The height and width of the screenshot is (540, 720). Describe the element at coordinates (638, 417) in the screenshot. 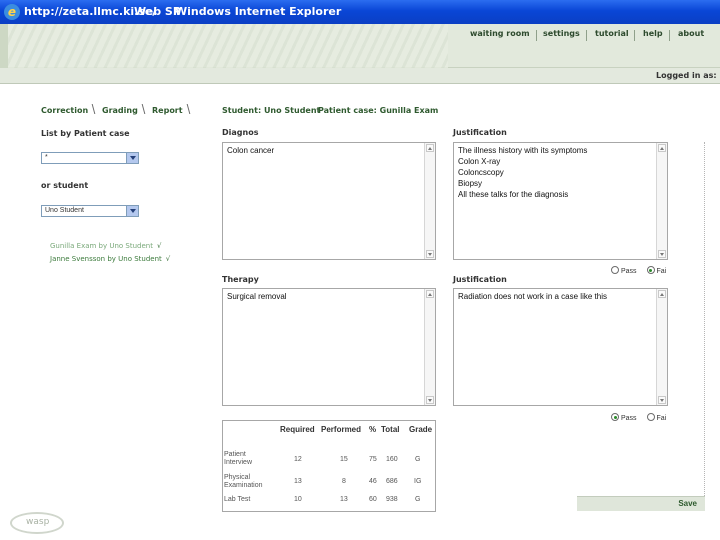

I see `therapy-pass-fail: Pass Fai` at that location.